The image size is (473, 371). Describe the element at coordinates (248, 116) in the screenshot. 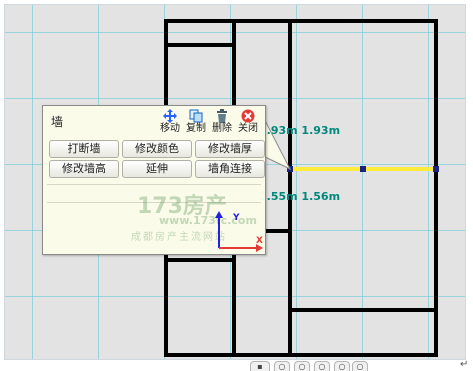

I see `close-circle-icon` at that location.